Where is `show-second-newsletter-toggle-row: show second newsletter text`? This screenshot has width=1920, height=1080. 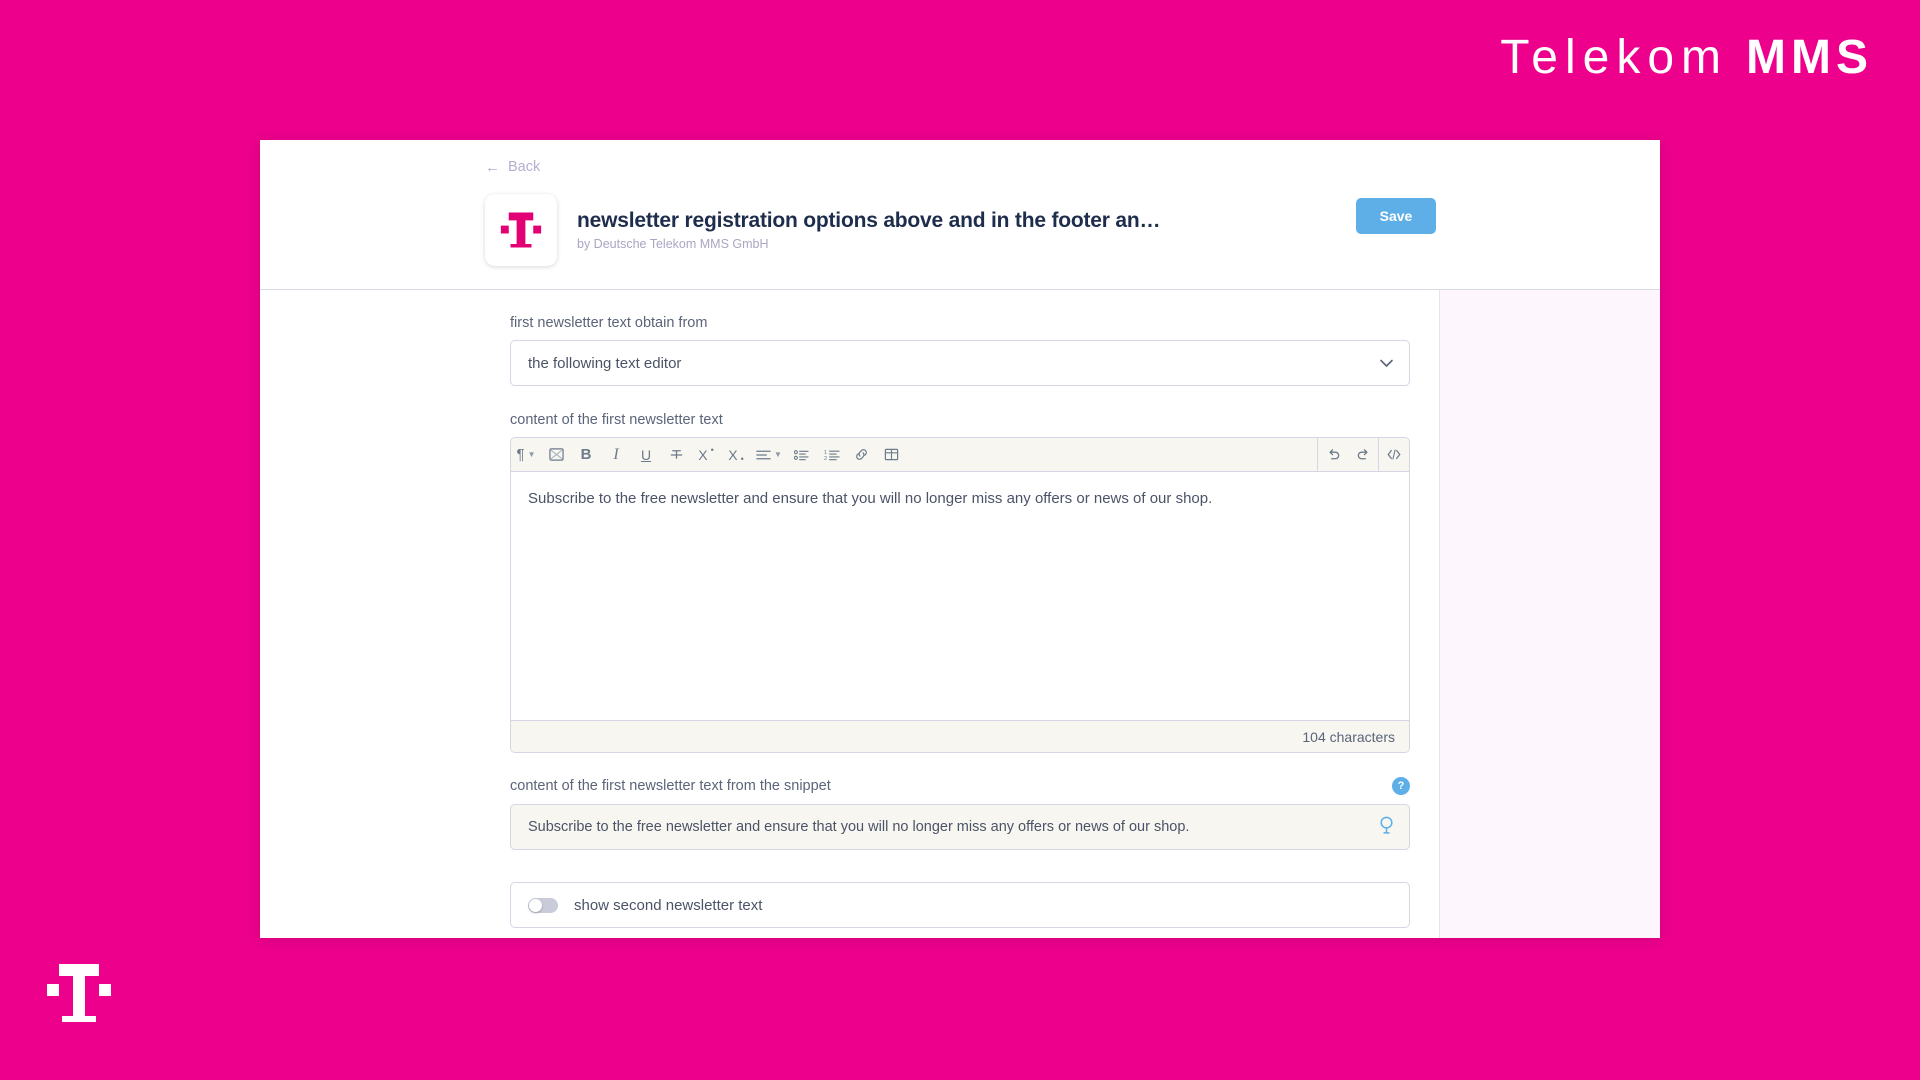
show-second-newsletter-toggle-row: show second newsletter text is located at coordinates (960, 905).